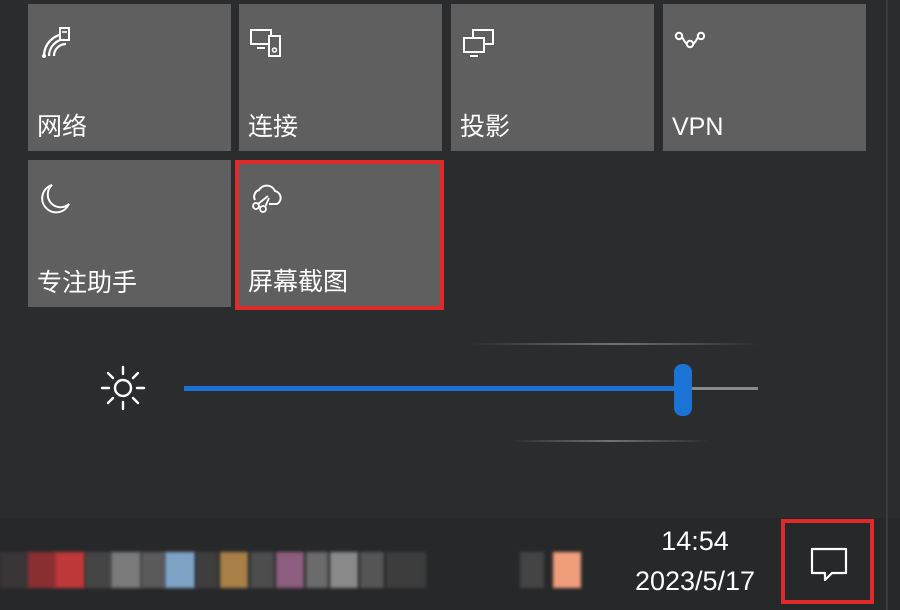  I want to click on tile-label: VPN, so click(698, 127).